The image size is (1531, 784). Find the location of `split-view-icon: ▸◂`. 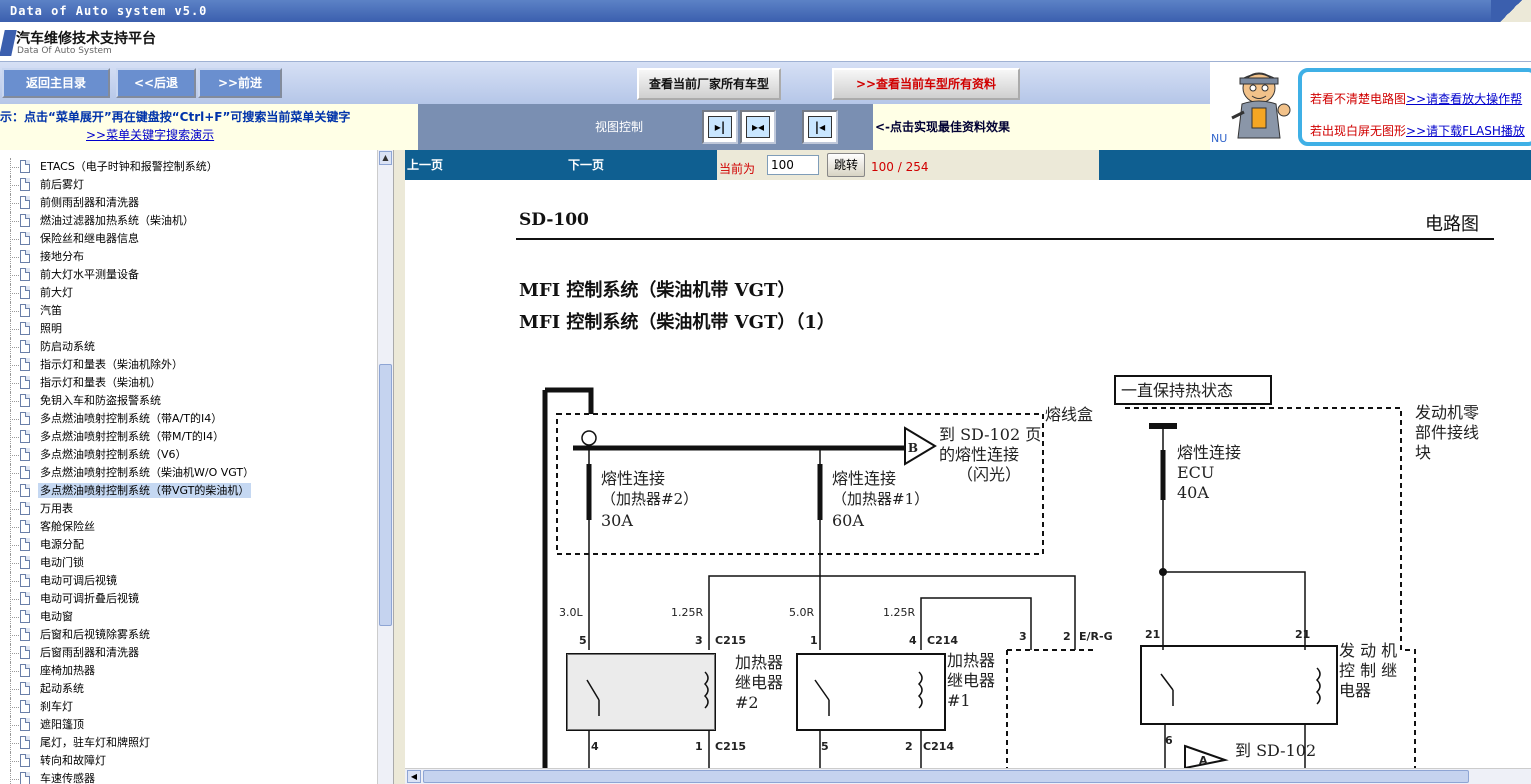

split-view-icon: ▸◂ is located at coordinates (758, 127).